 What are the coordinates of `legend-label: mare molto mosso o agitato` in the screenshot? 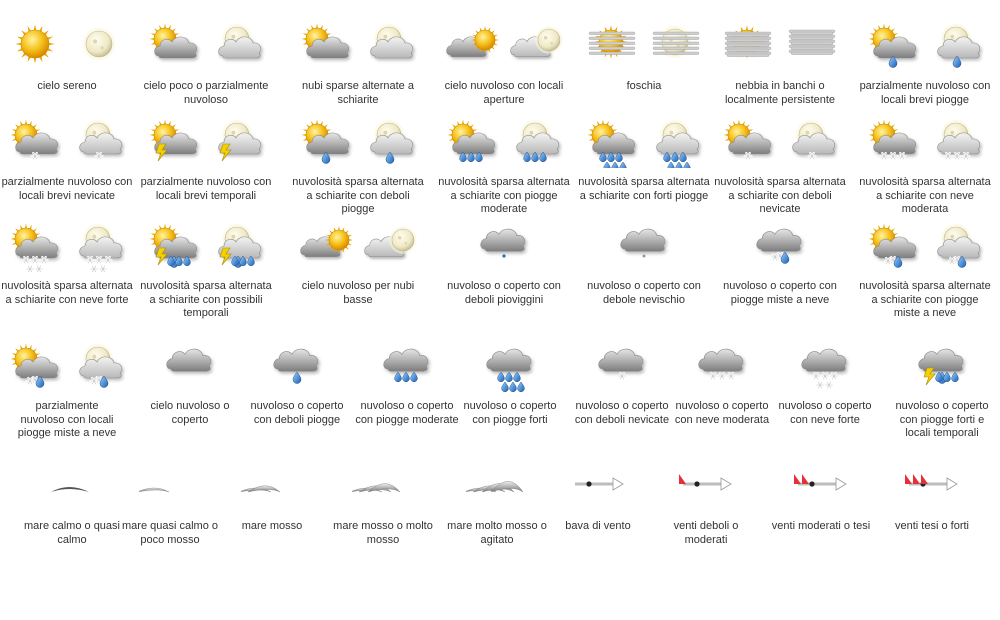 It's located at (497, 533).